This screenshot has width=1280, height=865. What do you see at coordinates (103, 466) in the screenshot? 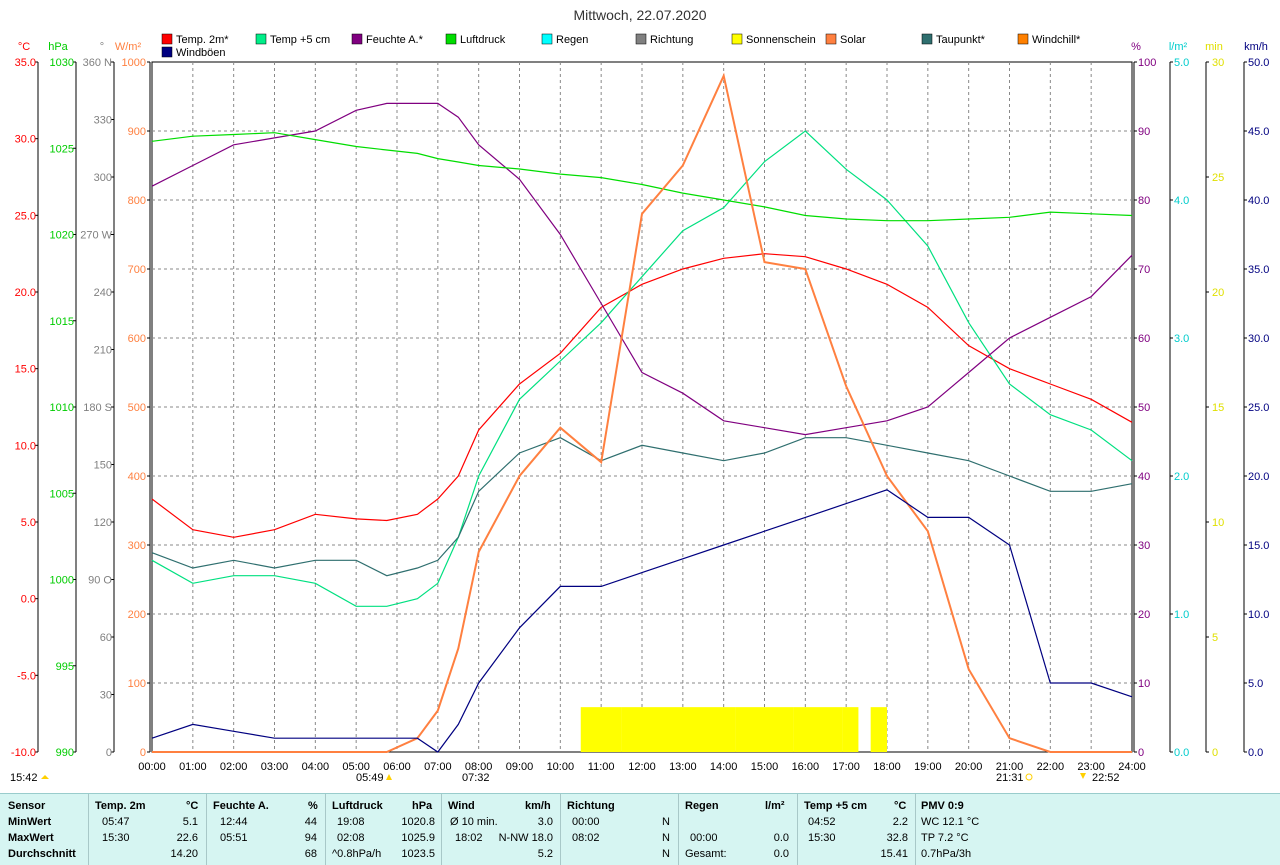
I see `direction-tick-label: 150` at bounding box center [103, 466].